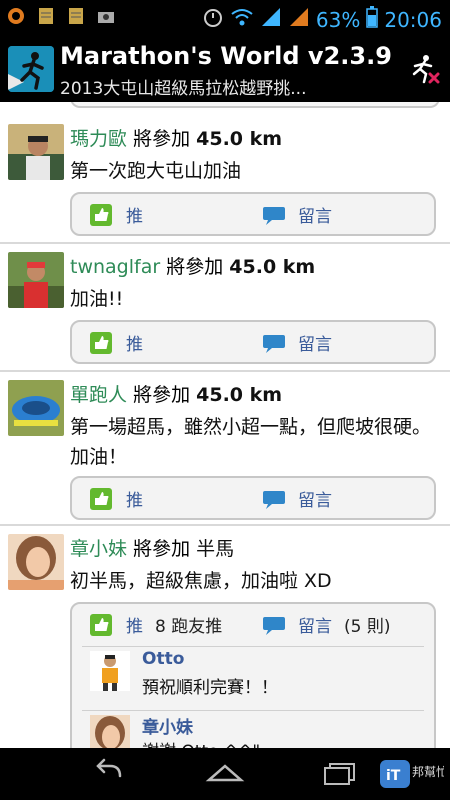 The height and width of the screenshot is (800, 450). I want to click on like-button: 推 8 跑友推, so click(156, 624).